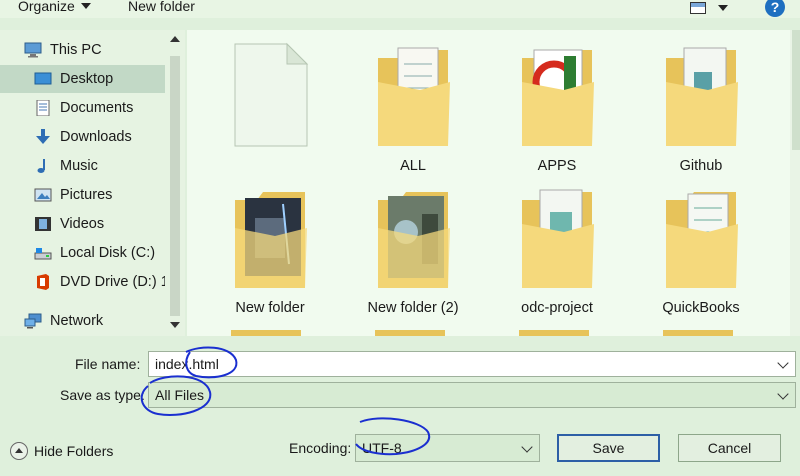 This screenshot has width=800, height=476. Describe the element at coordinates (33, 321) in the screenshot. I see `network-icon` at that location.